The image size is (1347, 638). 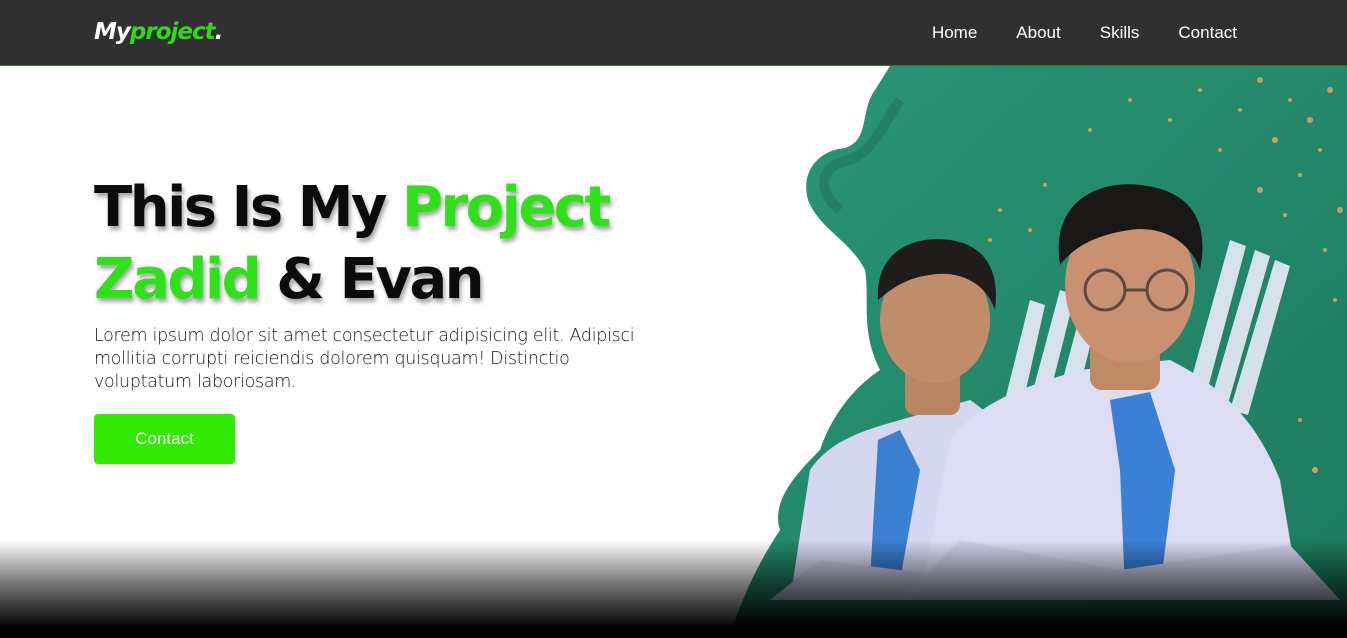 I want to click on site-logo: Myproject., so click(x=159, y=32).